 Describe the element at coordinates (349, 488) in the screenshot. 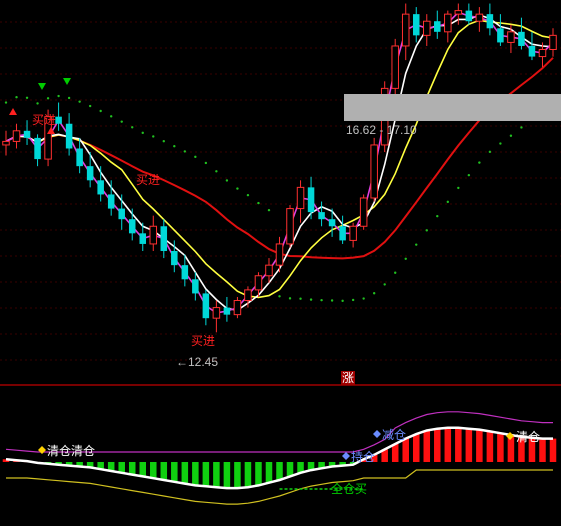

I see `signal-full-buy: 全仓买` at that location.